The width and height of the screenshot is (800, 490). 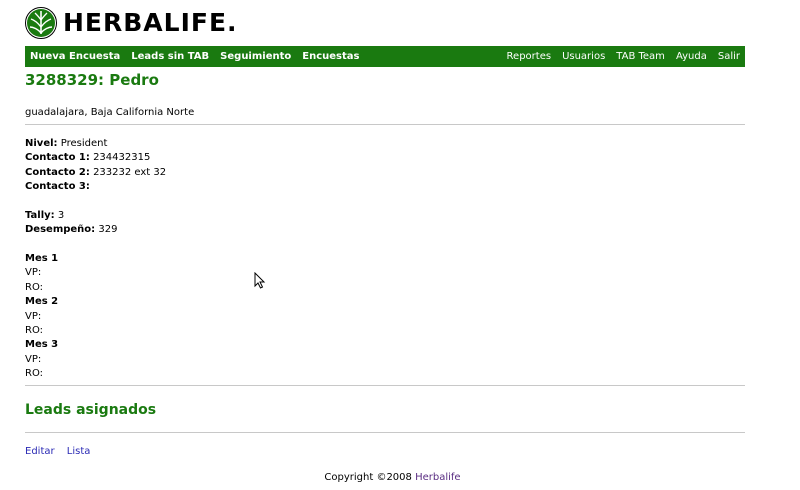 I want to click on location-text: guadalajara, Baja California Norte, so click(x=110, y=112).